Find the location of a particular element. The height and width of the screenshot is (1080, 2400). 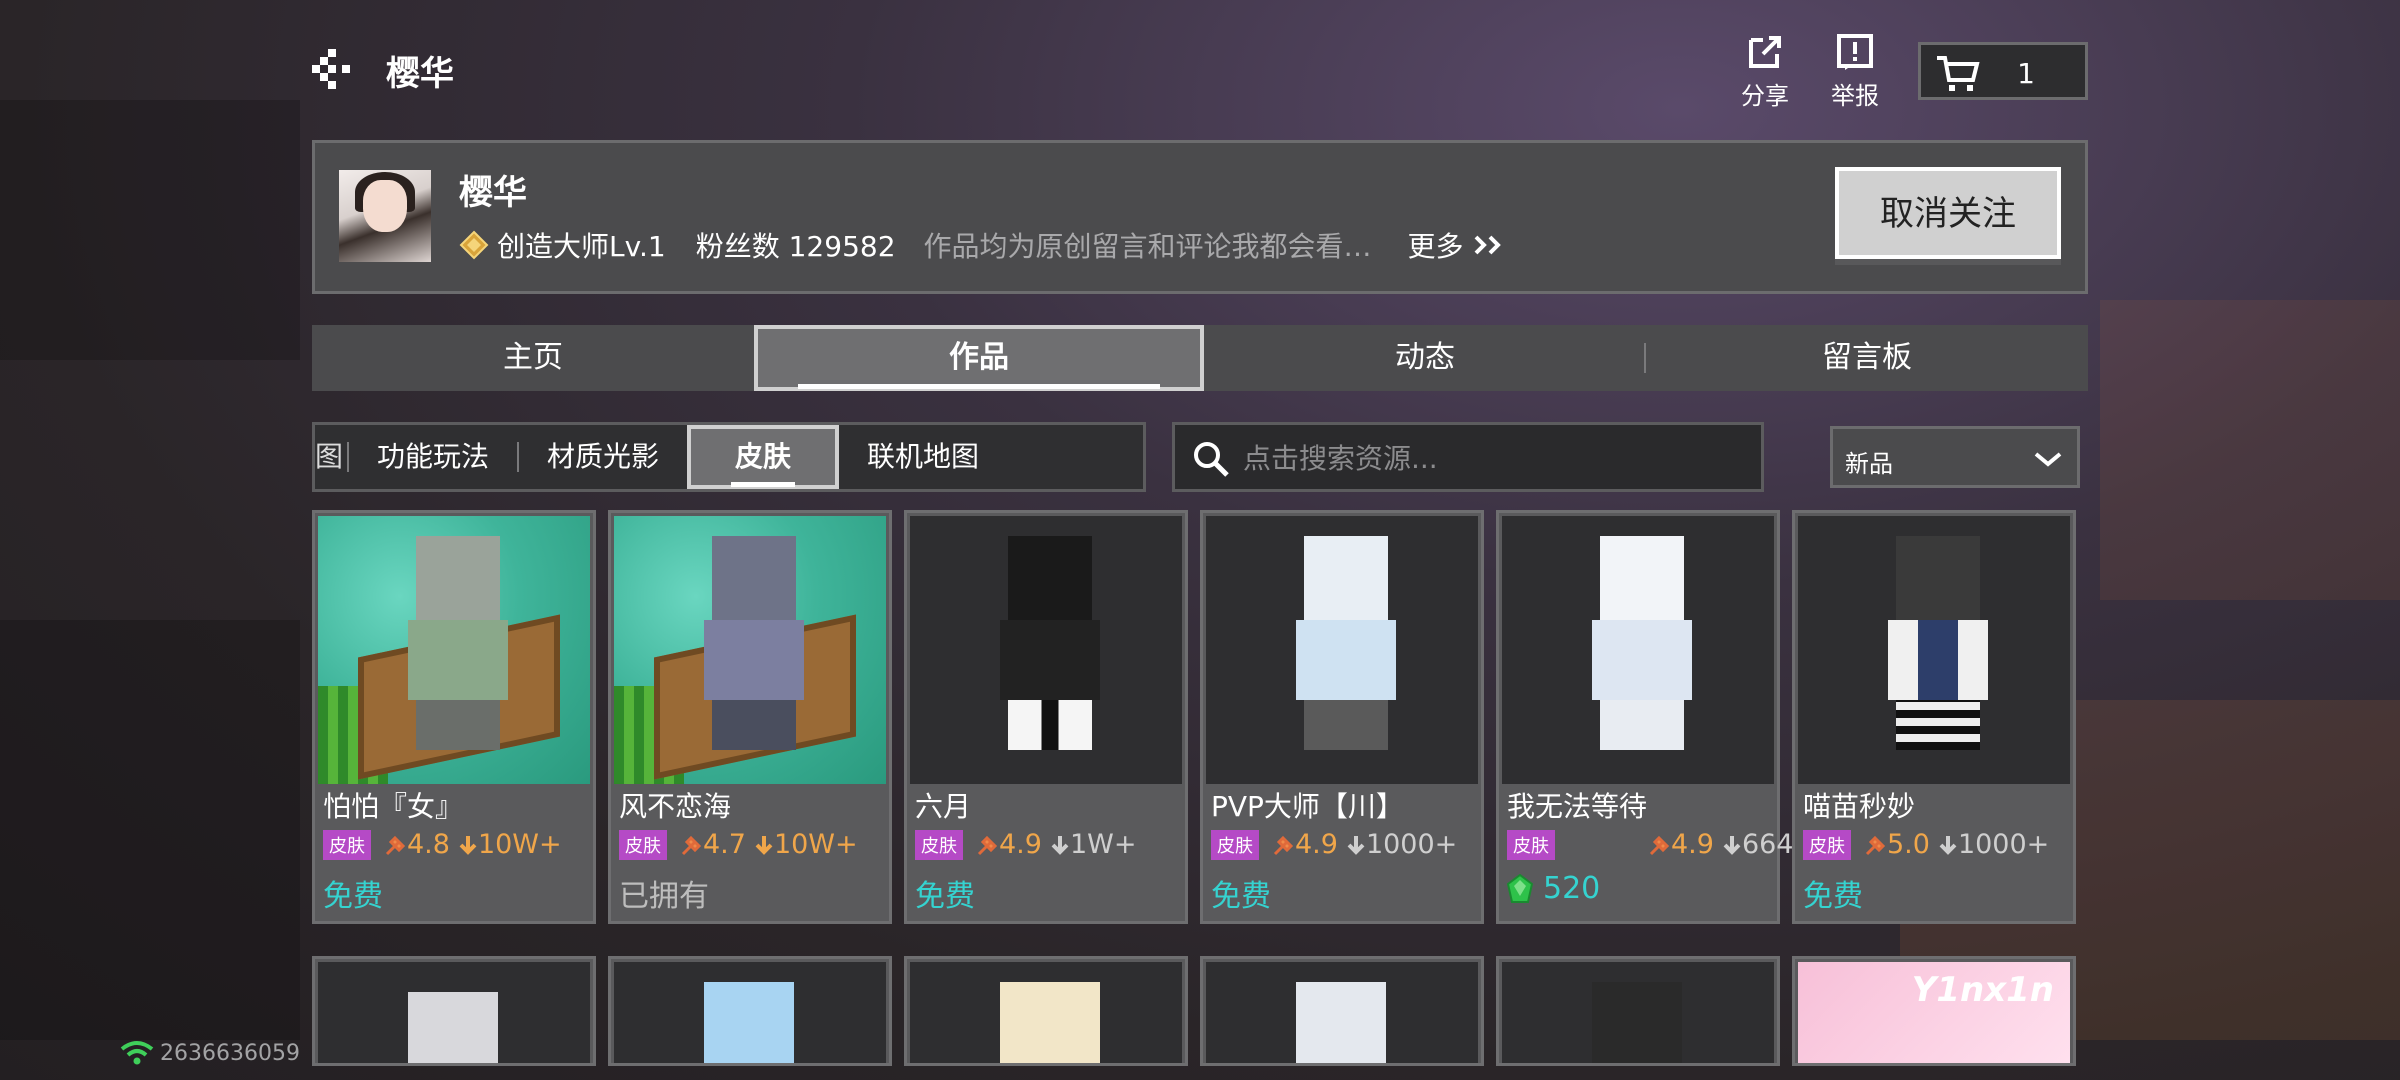

item-downloads: 10W+ is located at coordinates (510, 844).